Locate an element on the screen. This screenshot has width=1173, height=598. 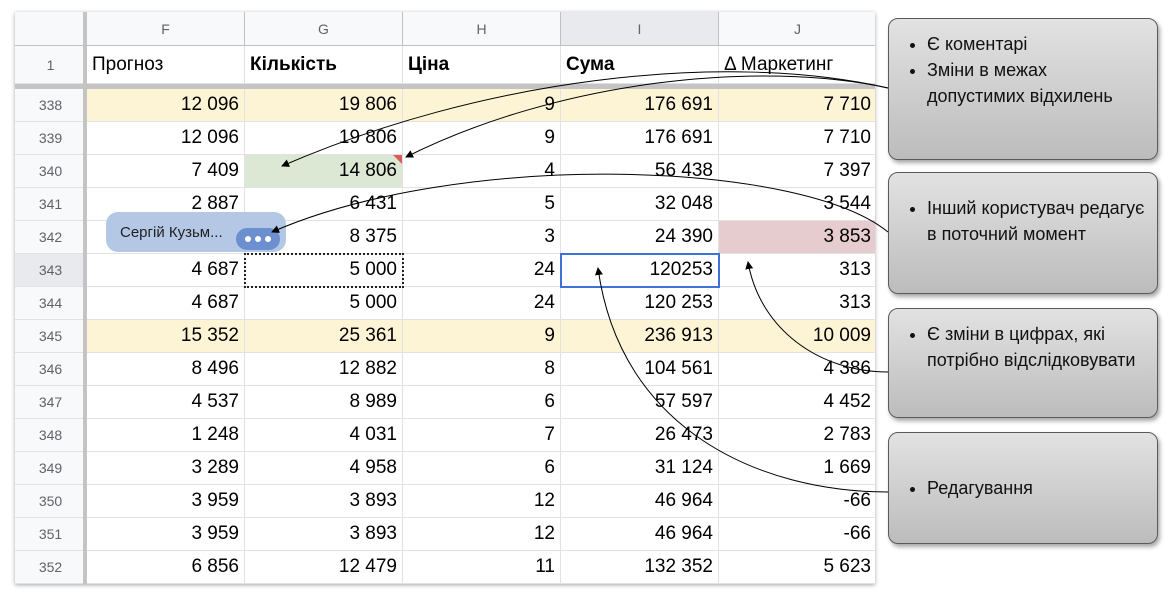
arrow-to-collaborator is located at coordinates (580, 203).